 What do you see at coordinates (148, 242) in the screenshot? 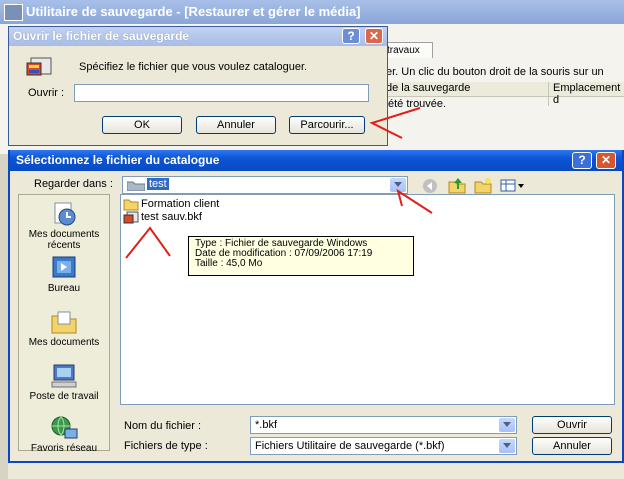
I see `annotation-arrow-file` at bounding box center [148, 242].